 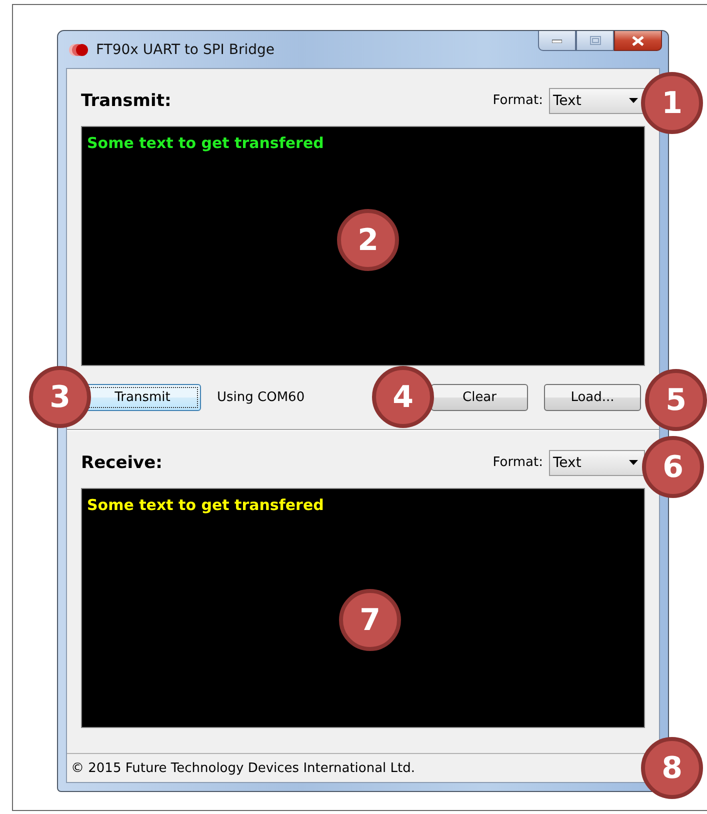 What do you see at coordinates (243, 768) in the screenshot?
I see `copyright-text: © 2015 Future Technology Devices International Ltd.` at bounding box center [243, 768].